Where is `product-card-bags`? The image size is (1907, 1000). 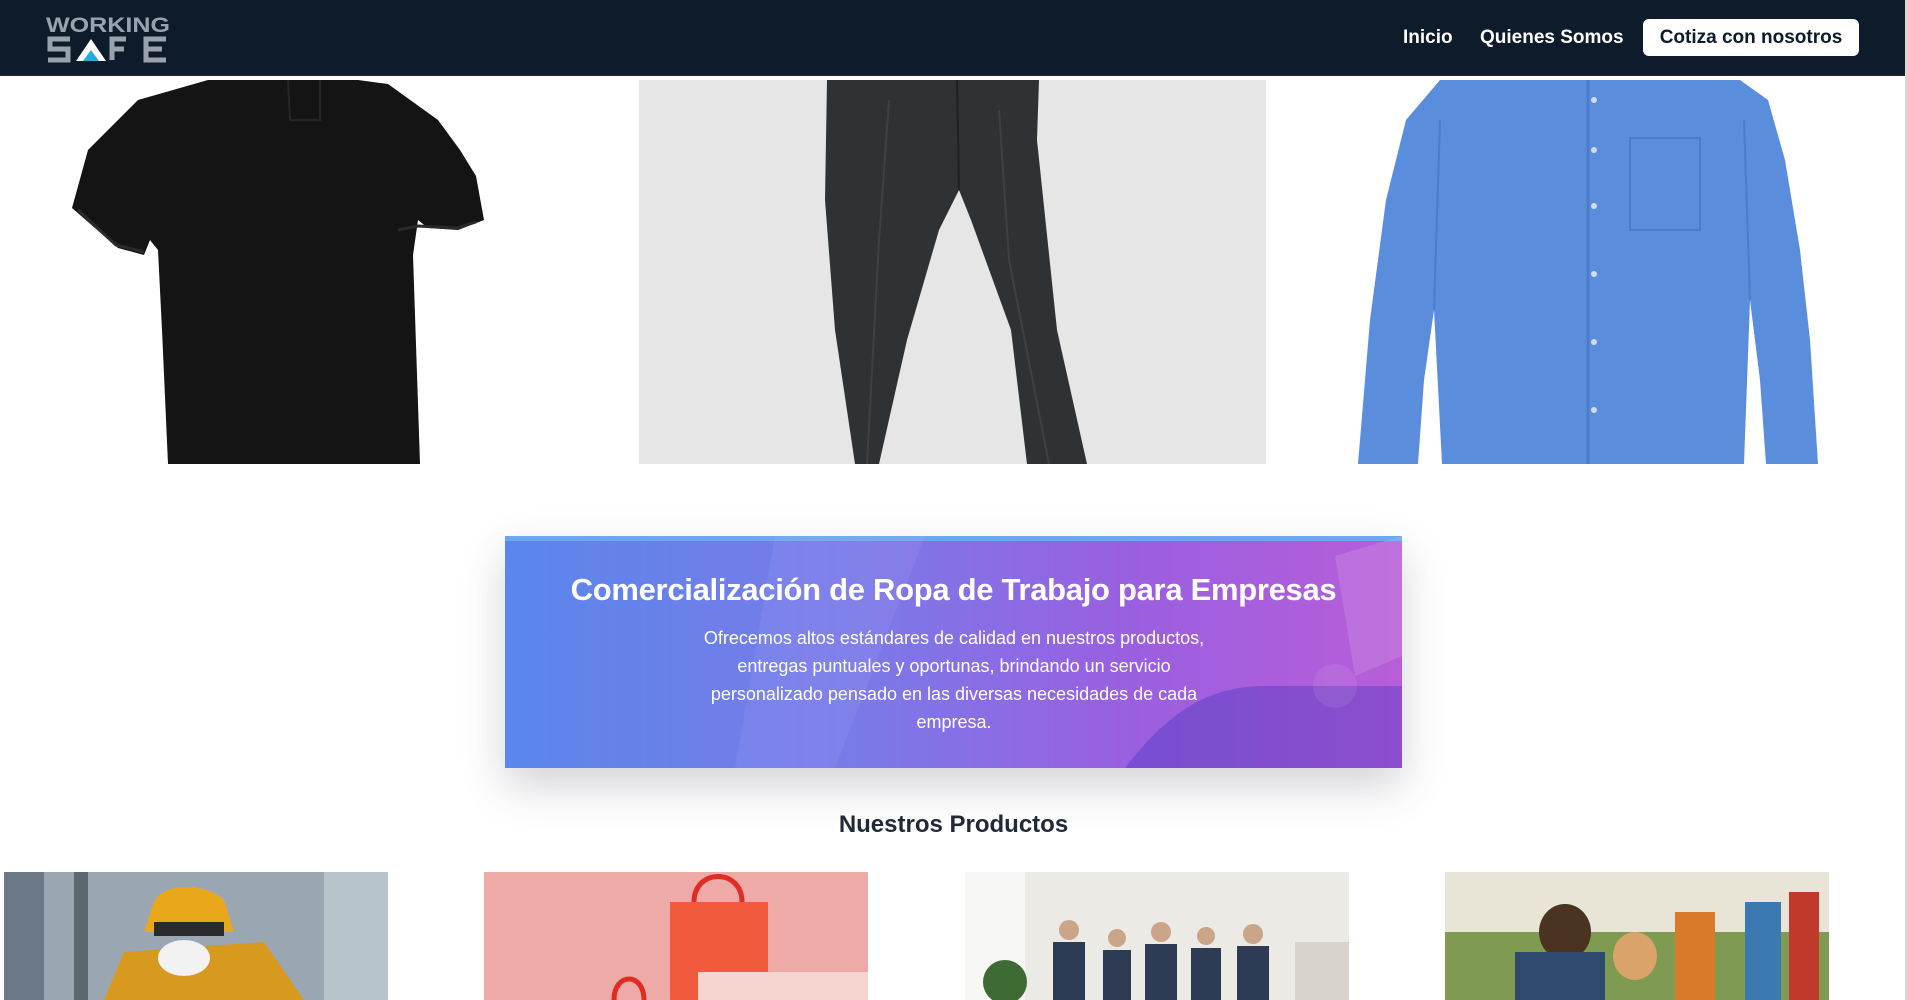 product-card-bags is located at coordinates (676, 936).